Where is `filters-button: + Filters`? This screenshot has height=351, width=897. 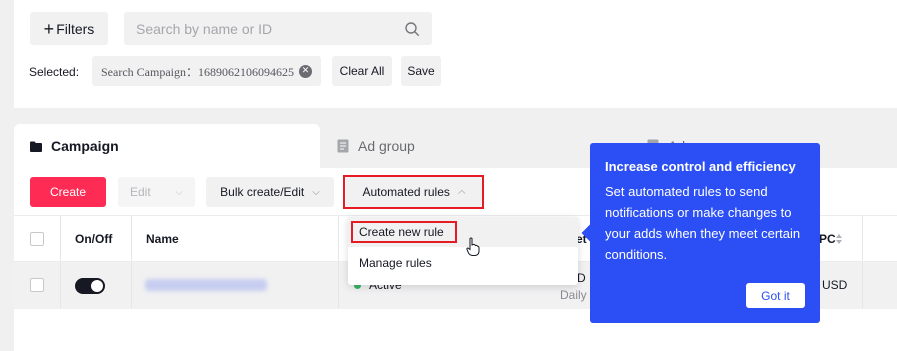 filters-button: + Filters is located at coordinates (69, 28).